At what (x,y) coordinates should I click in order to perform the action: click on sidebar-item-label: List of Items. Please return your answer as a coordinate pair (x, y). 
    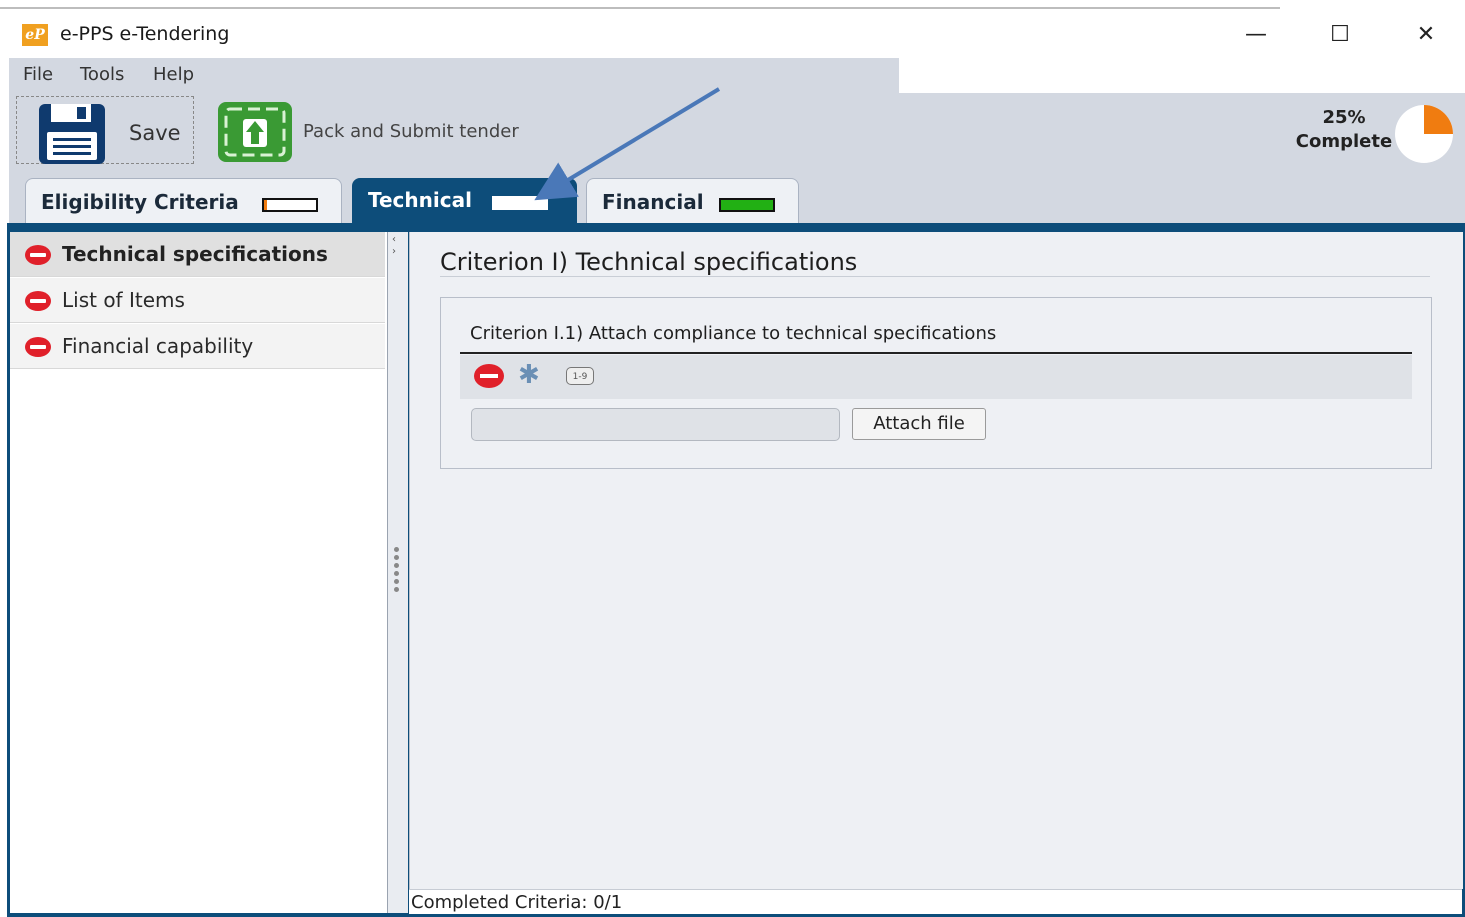
    Looking at the image, I should click on (123, 300).